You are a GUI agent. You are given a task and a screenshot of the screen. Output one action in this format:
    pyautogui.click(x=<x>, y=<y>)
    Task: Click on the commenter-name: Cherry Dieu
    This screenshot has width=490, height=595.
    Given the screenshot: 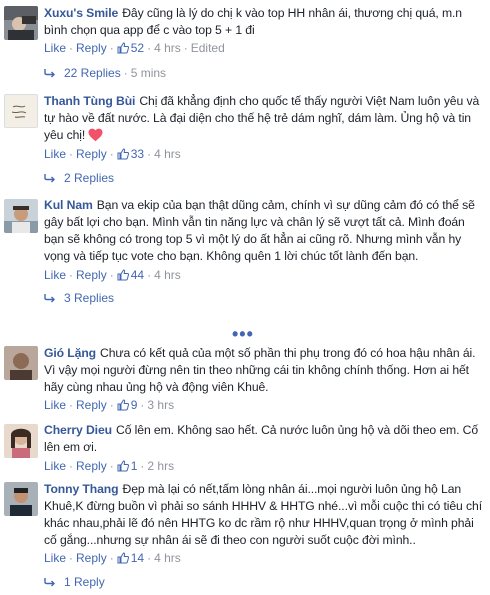 What is the action you would take?
    pyautogui.click(x=78, y=430)
    